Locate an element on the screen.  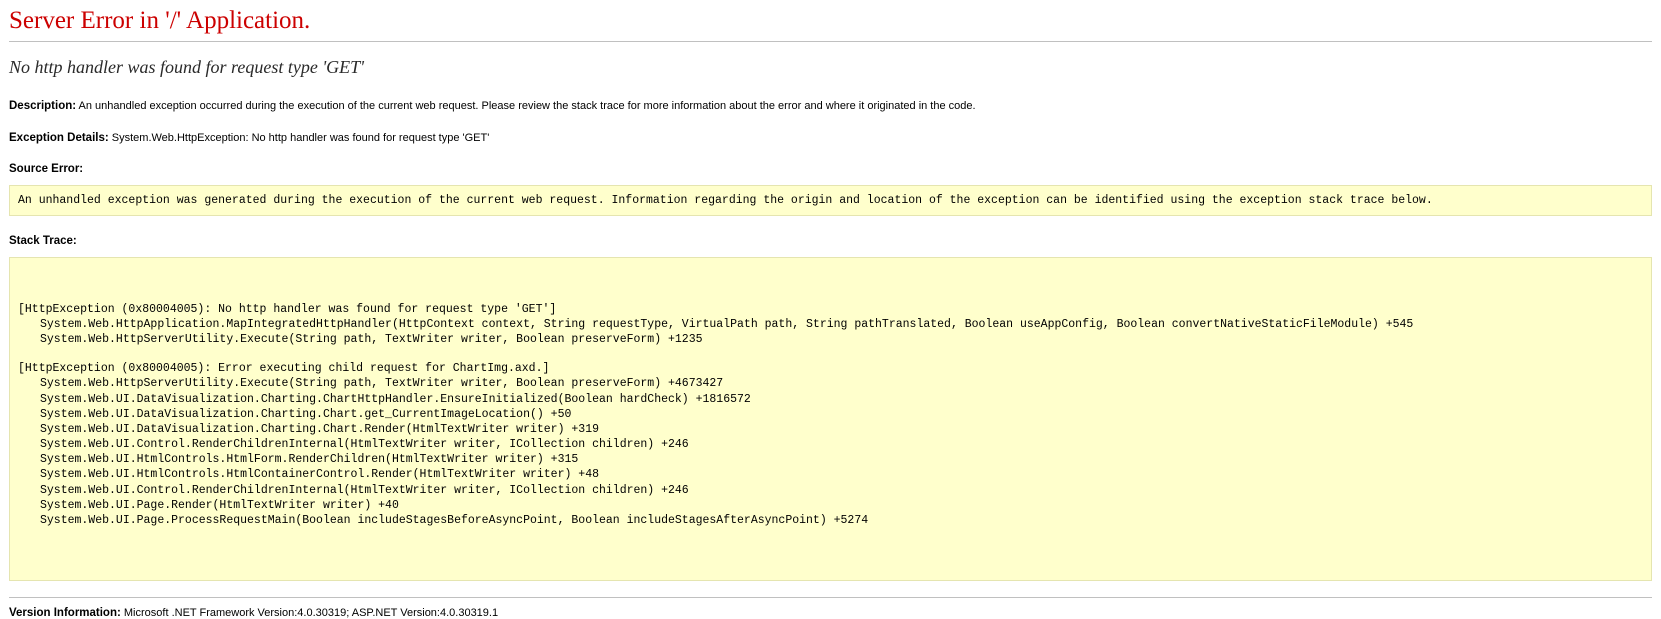
source-error-label: Source Error: is located at coordinates (46, 169).